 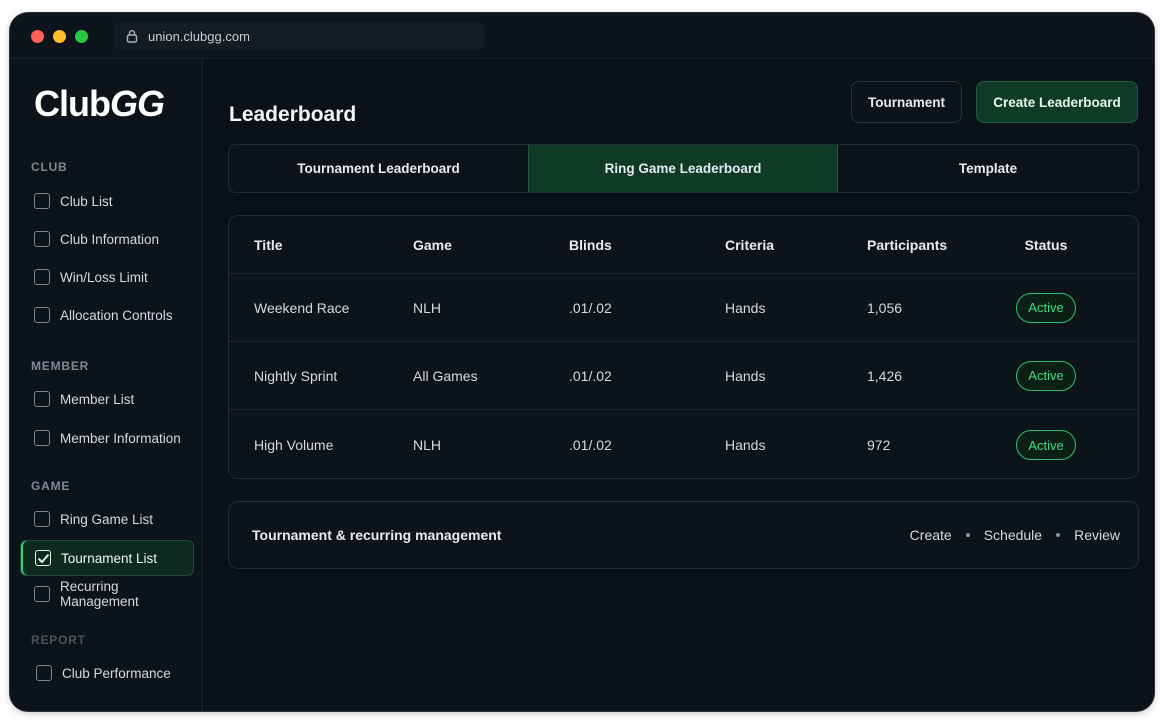 I want to click on sidebar-item-label: Club Information, so click(x=110, y=239).